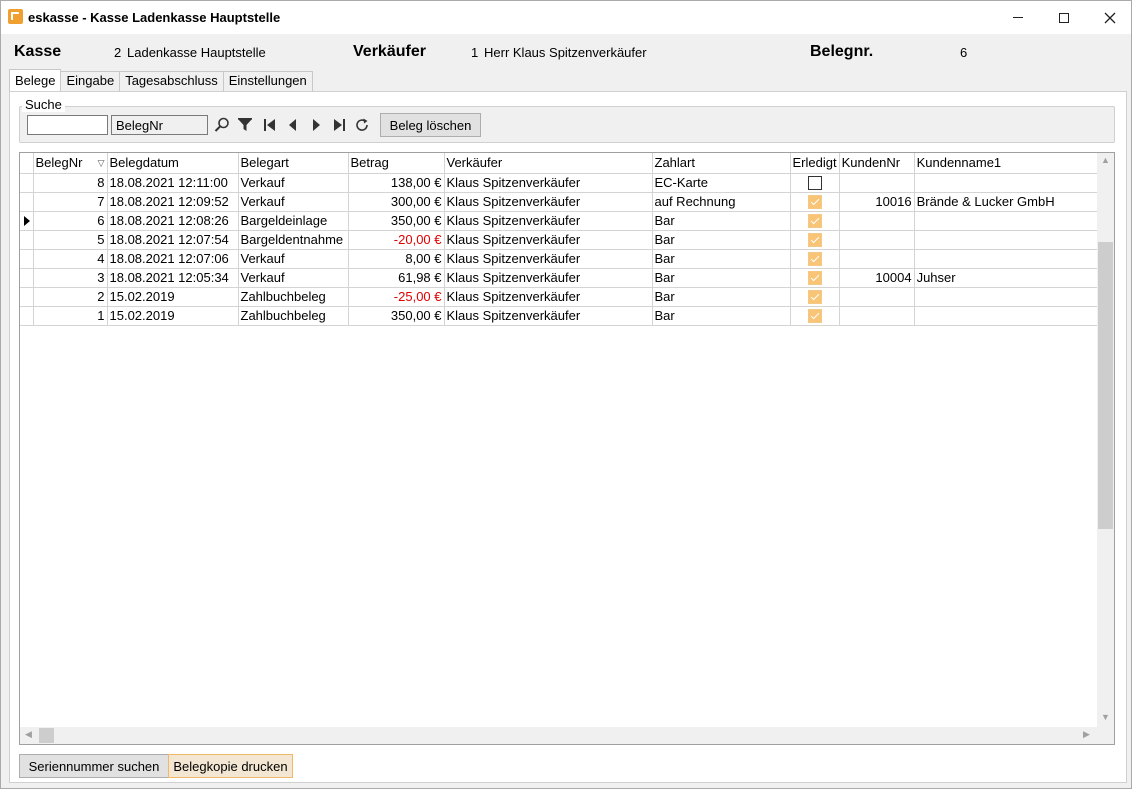  Describe the element at coordinates (270, 125) in the screenshot. I see `first-record-icon` at that location.